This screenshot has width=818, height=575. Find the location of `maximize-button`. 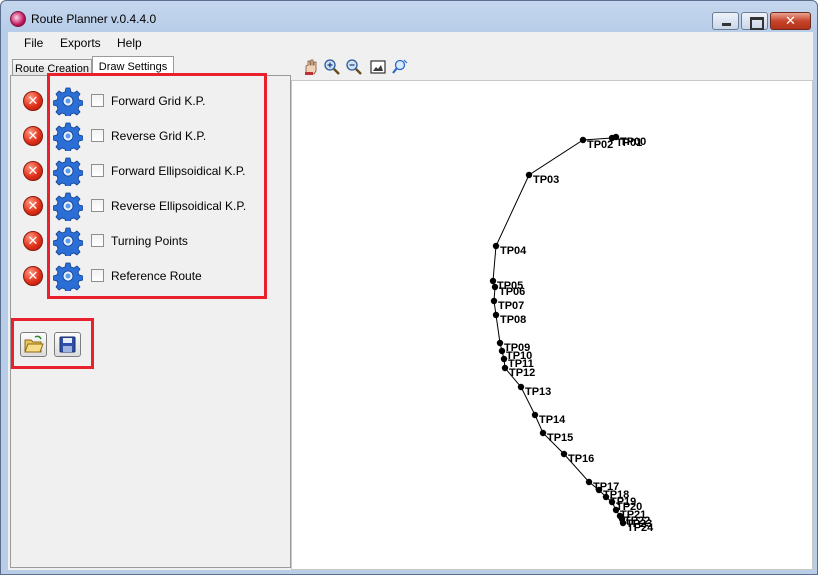

maximize-button is located at coordinates (754, 21).